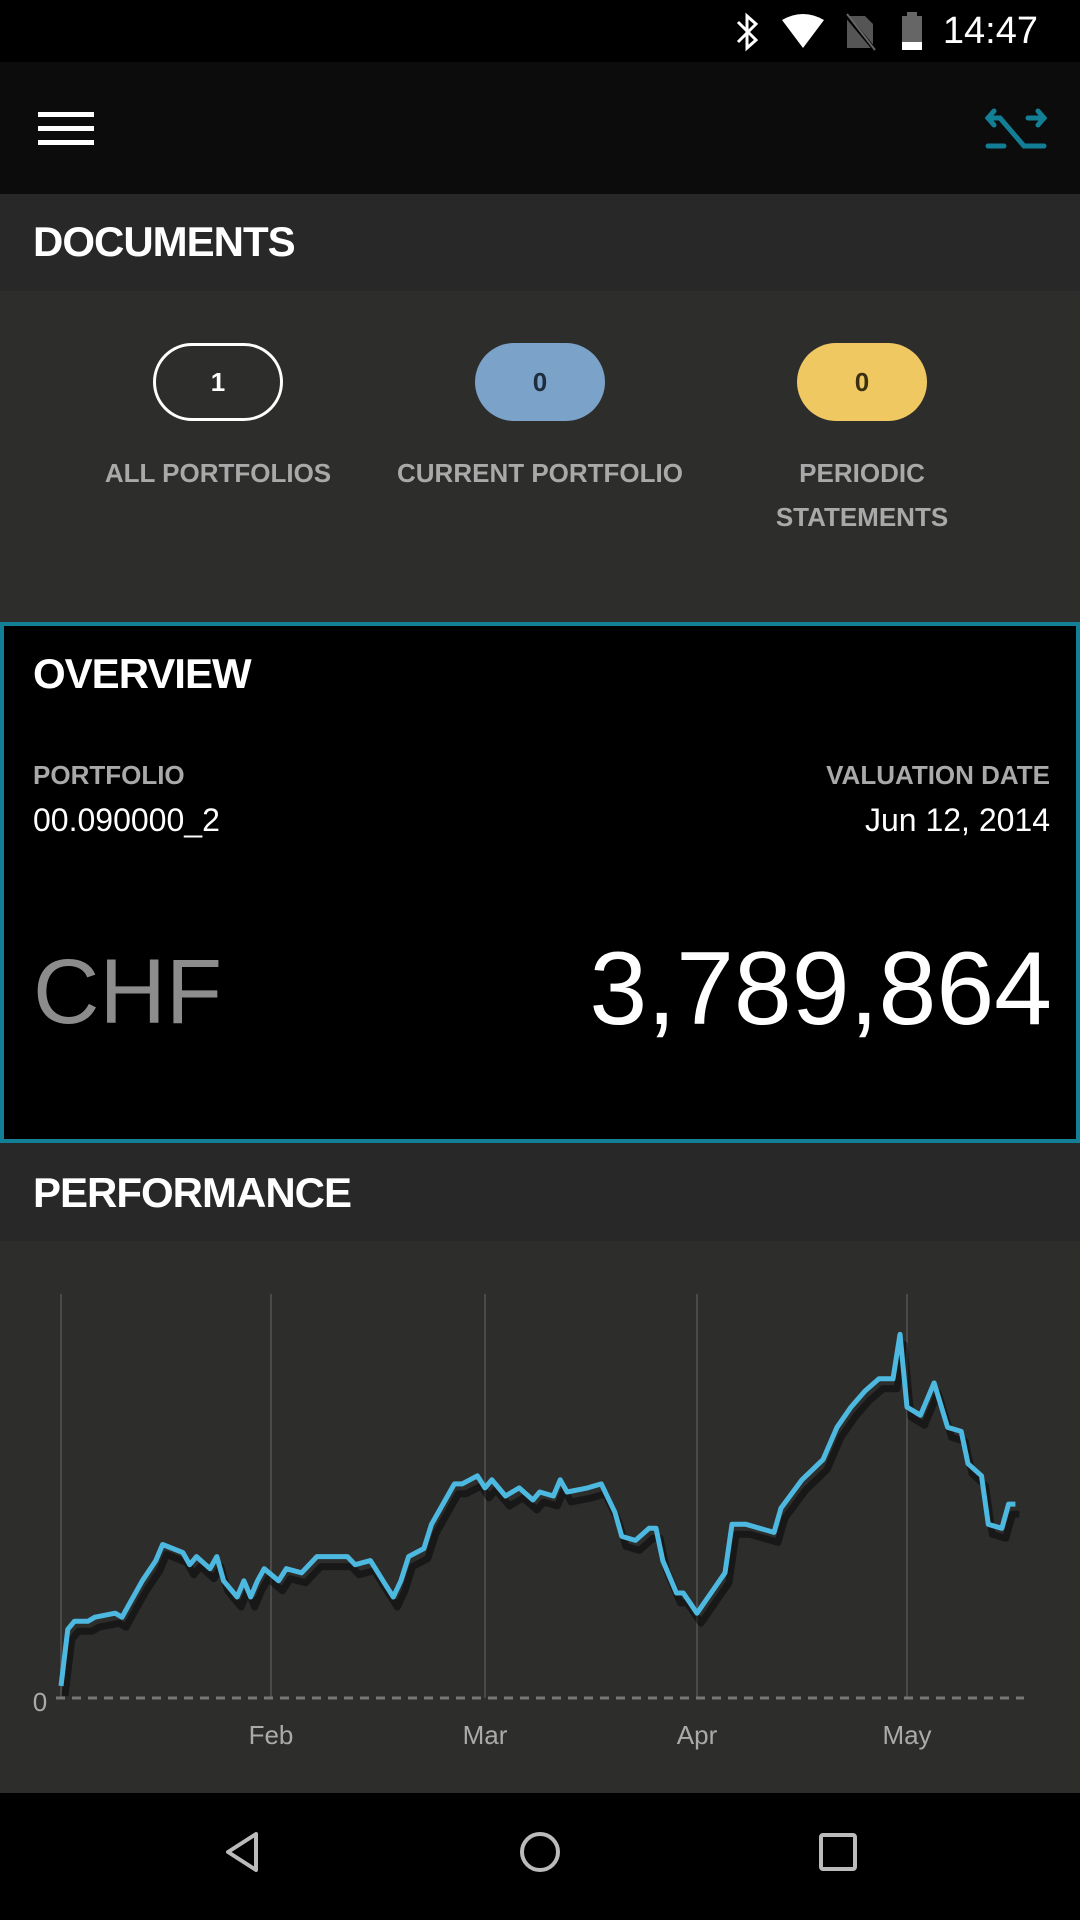 This screenshot has width=1080, height=1920. Describe the element at coordinates (862, 517) in the screenshot. I see `label-line: STATEMENTS` at that location.